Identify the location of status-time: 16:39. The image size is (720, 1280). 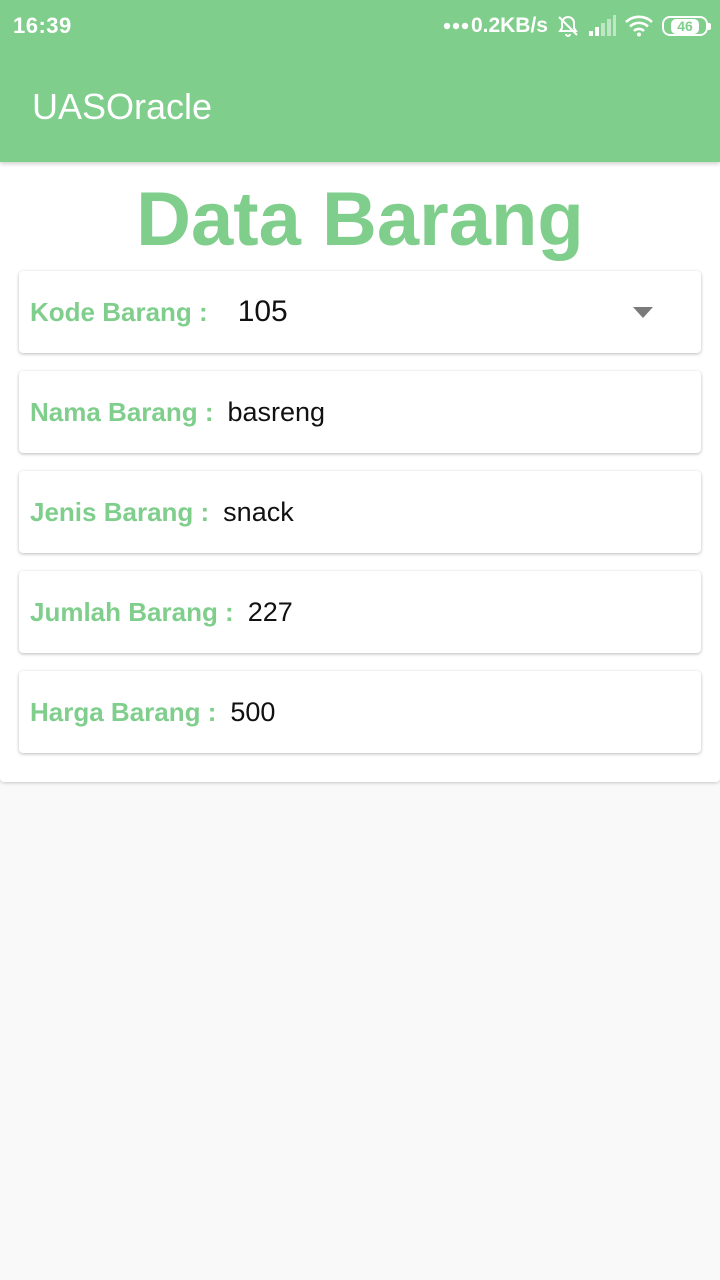
(42, 25).